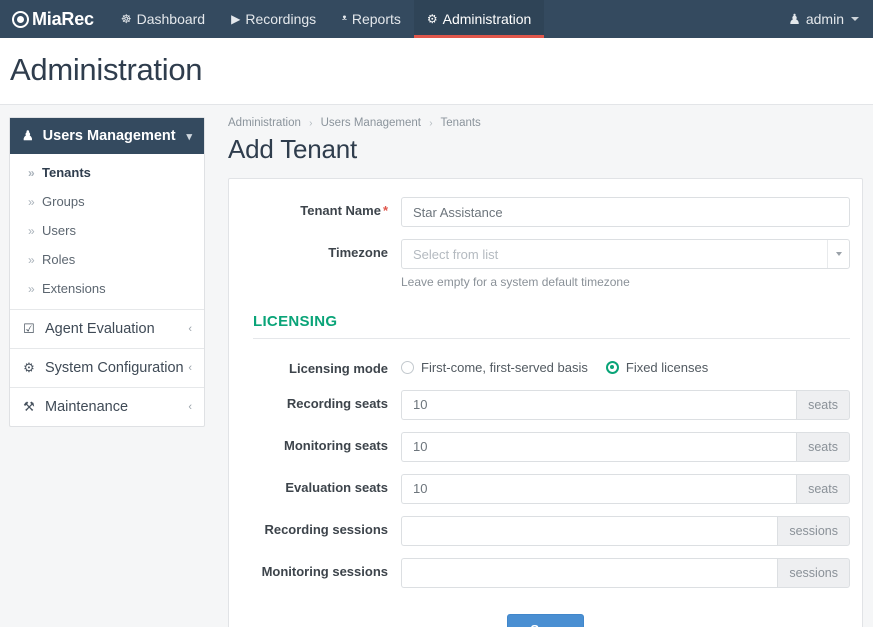 This screenshot has height=627, width=873. I want to click on sidebar-item-label: Tenants, so click(66, 172).